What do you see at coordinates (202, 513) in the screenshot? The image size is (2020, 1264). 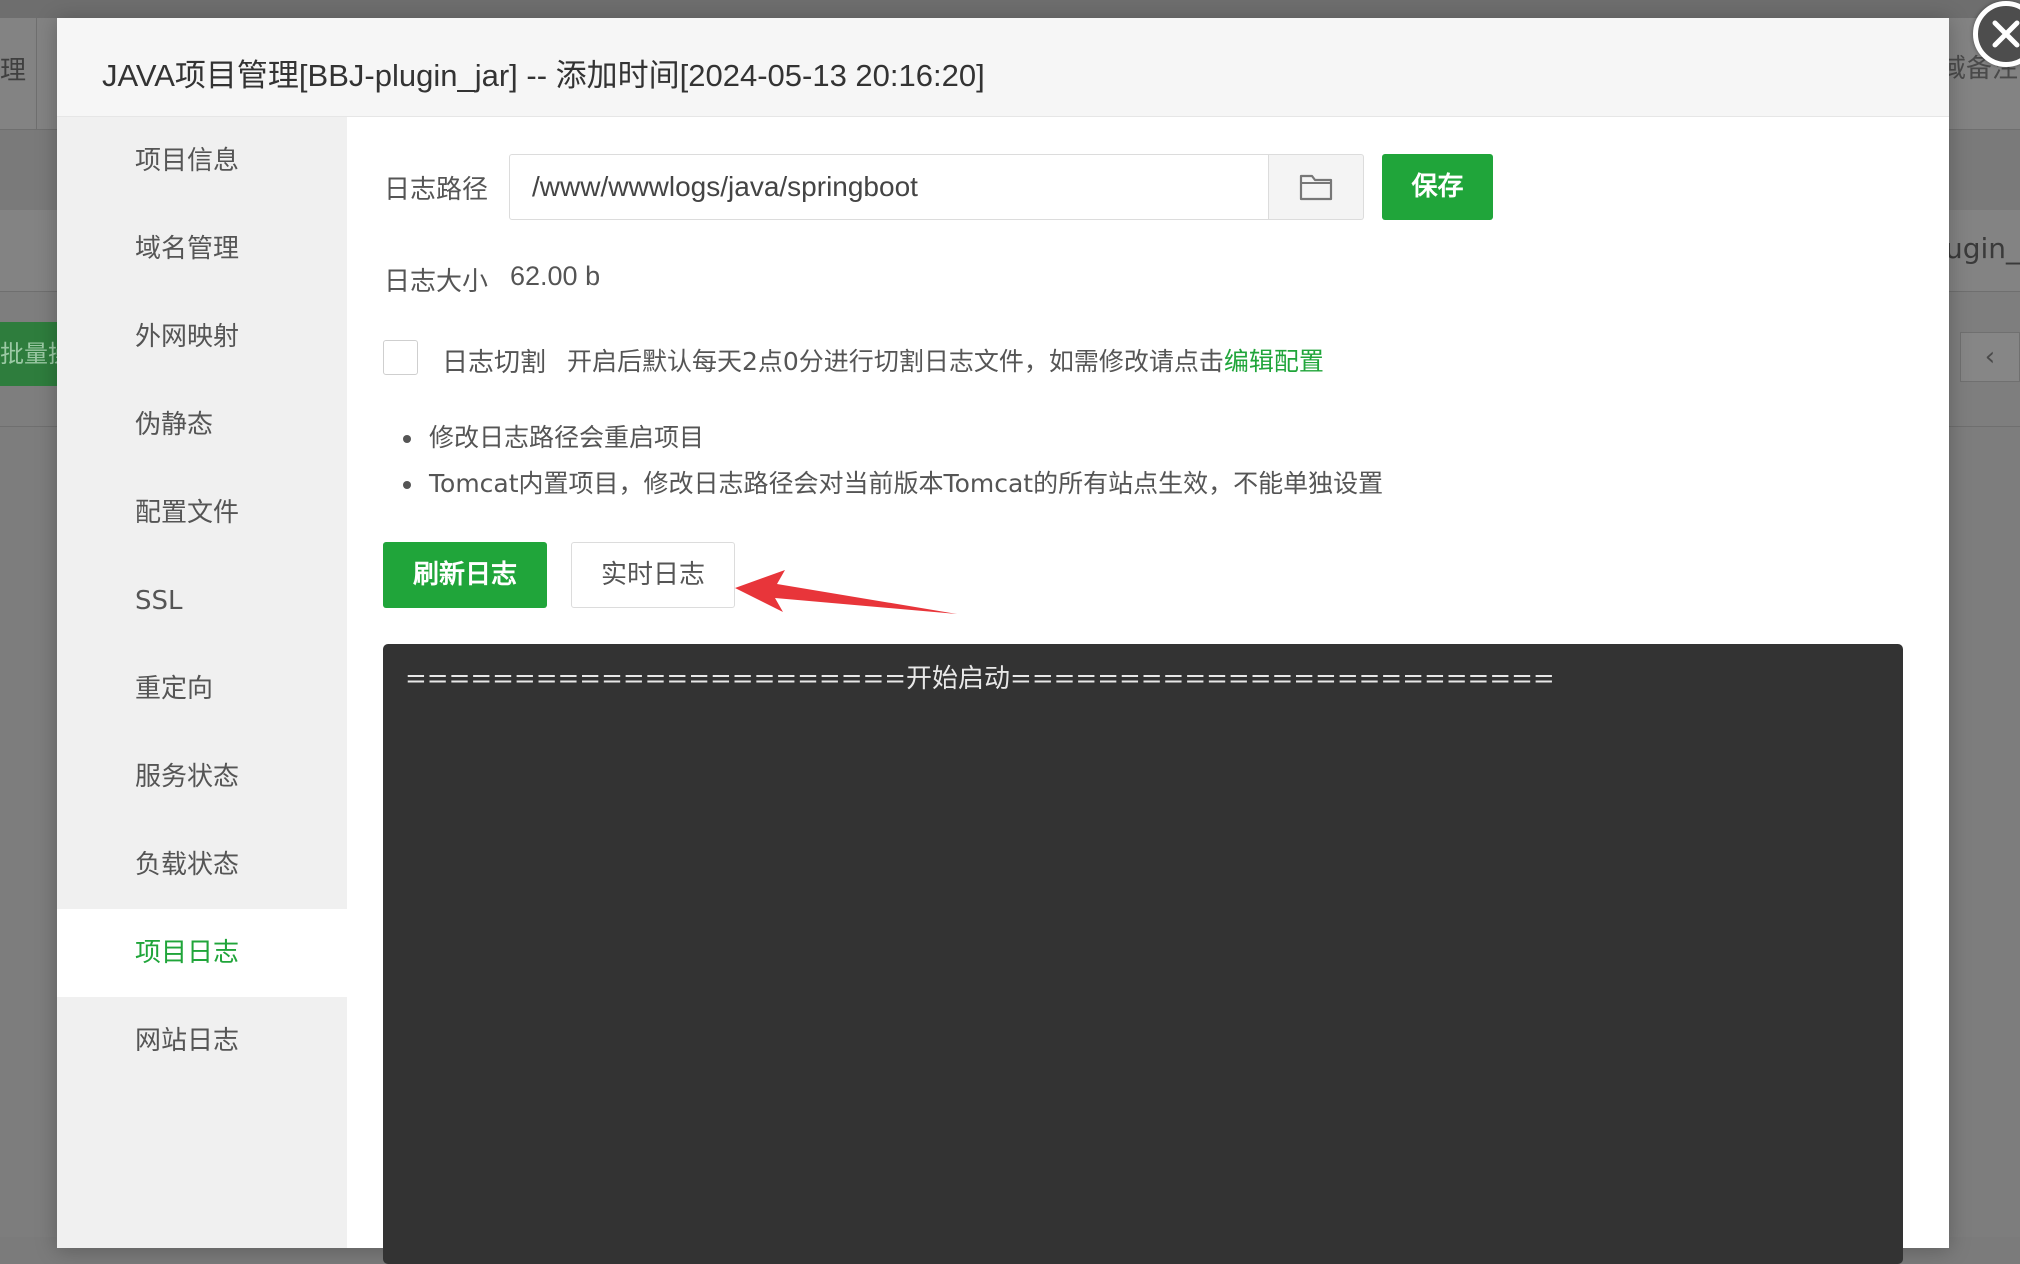 I see `sidebar-item-config-file: 配置文件` at bounding box center [202, 513].